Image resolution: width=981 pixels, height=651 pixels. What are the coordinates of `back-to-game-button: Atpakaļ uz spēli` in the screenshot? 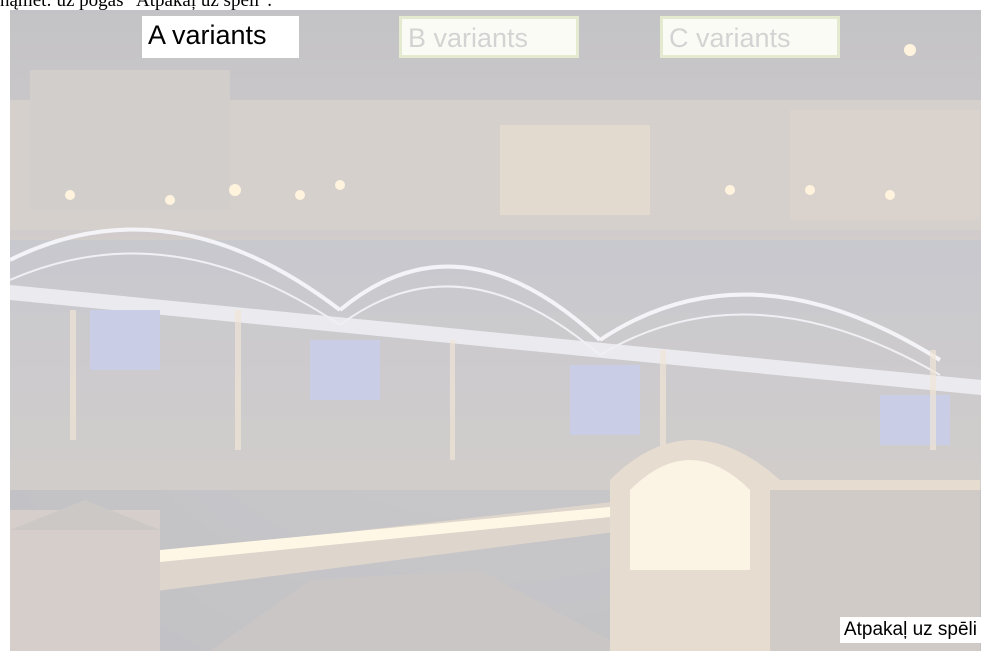 It's located at (910, 630).